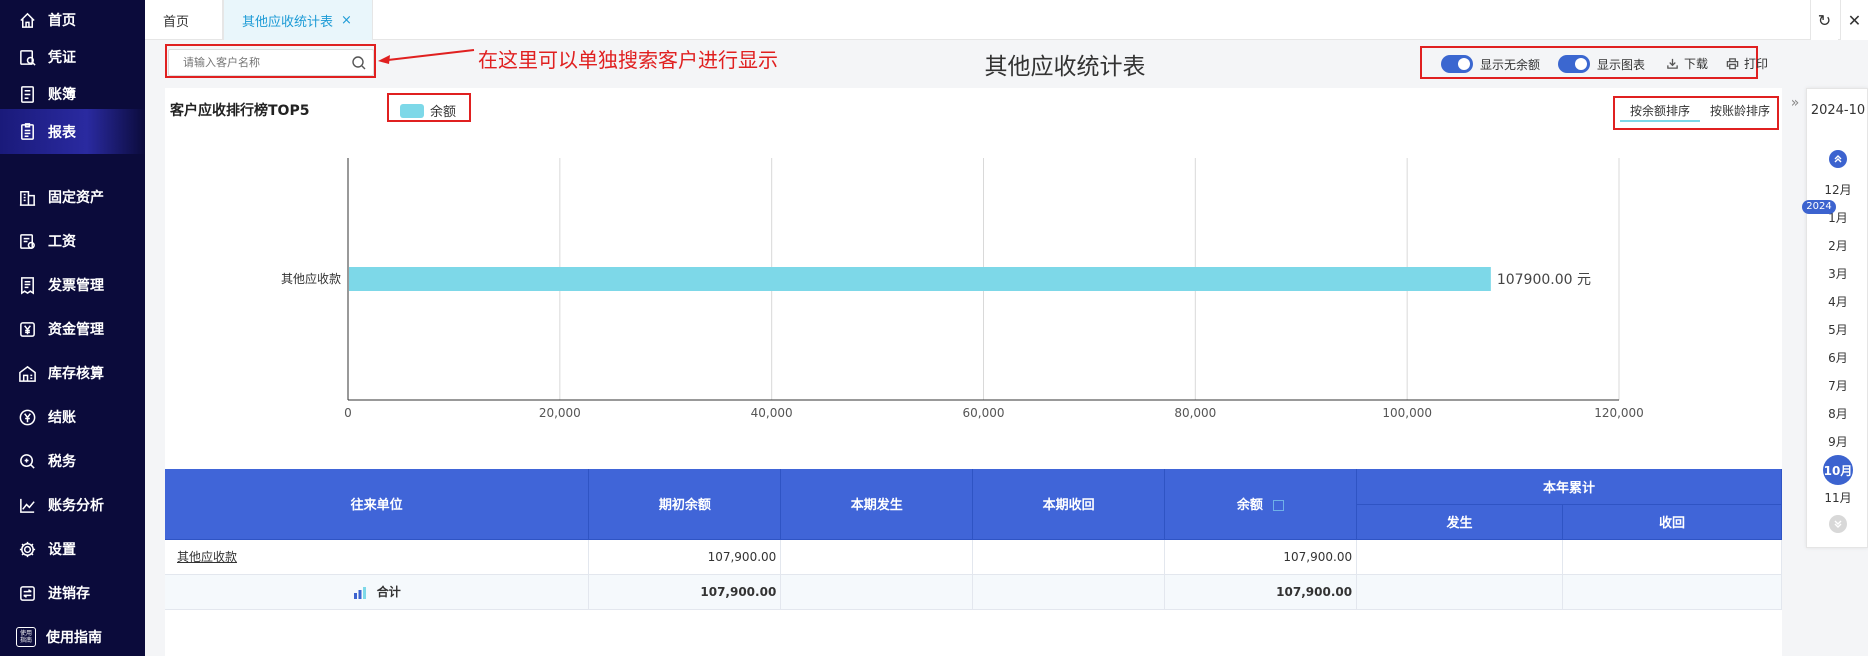 This screenshot has width=1868, height=656. What do you see at coordinates (62, 58) in the screenshot?
I see `sidebar-item-label: 凭证` at bounding box center [62, 58].